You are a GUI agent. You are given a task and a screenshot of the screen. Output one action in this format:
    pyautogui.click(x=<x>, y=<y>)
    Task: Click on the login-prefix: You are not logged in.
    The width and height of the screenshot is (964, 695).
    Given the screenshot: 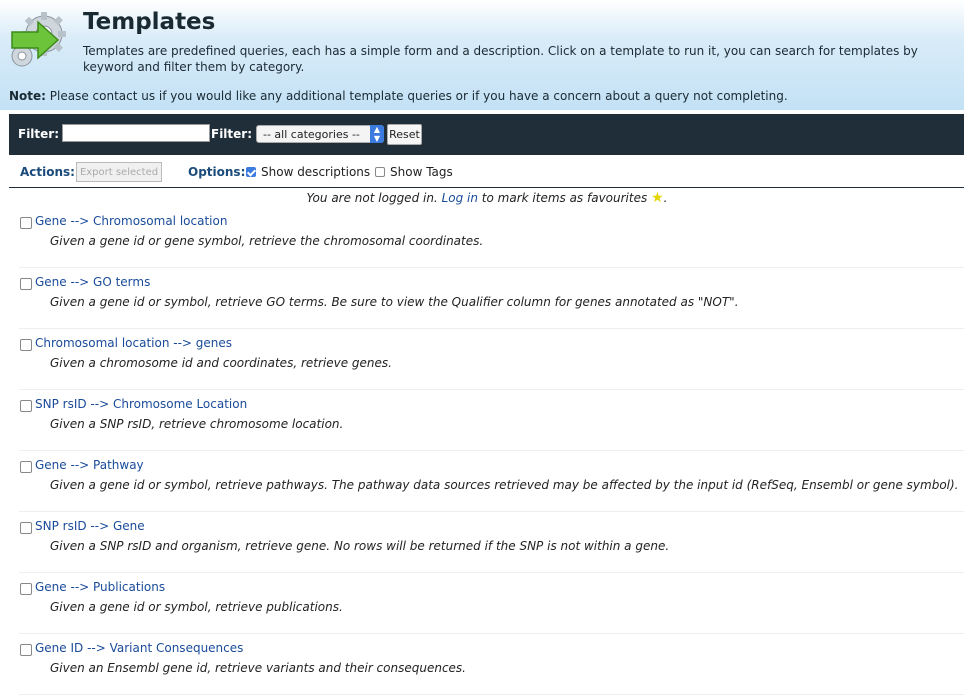 What is the action you would take?
    pyautogui.click(x=374, y=198)
    